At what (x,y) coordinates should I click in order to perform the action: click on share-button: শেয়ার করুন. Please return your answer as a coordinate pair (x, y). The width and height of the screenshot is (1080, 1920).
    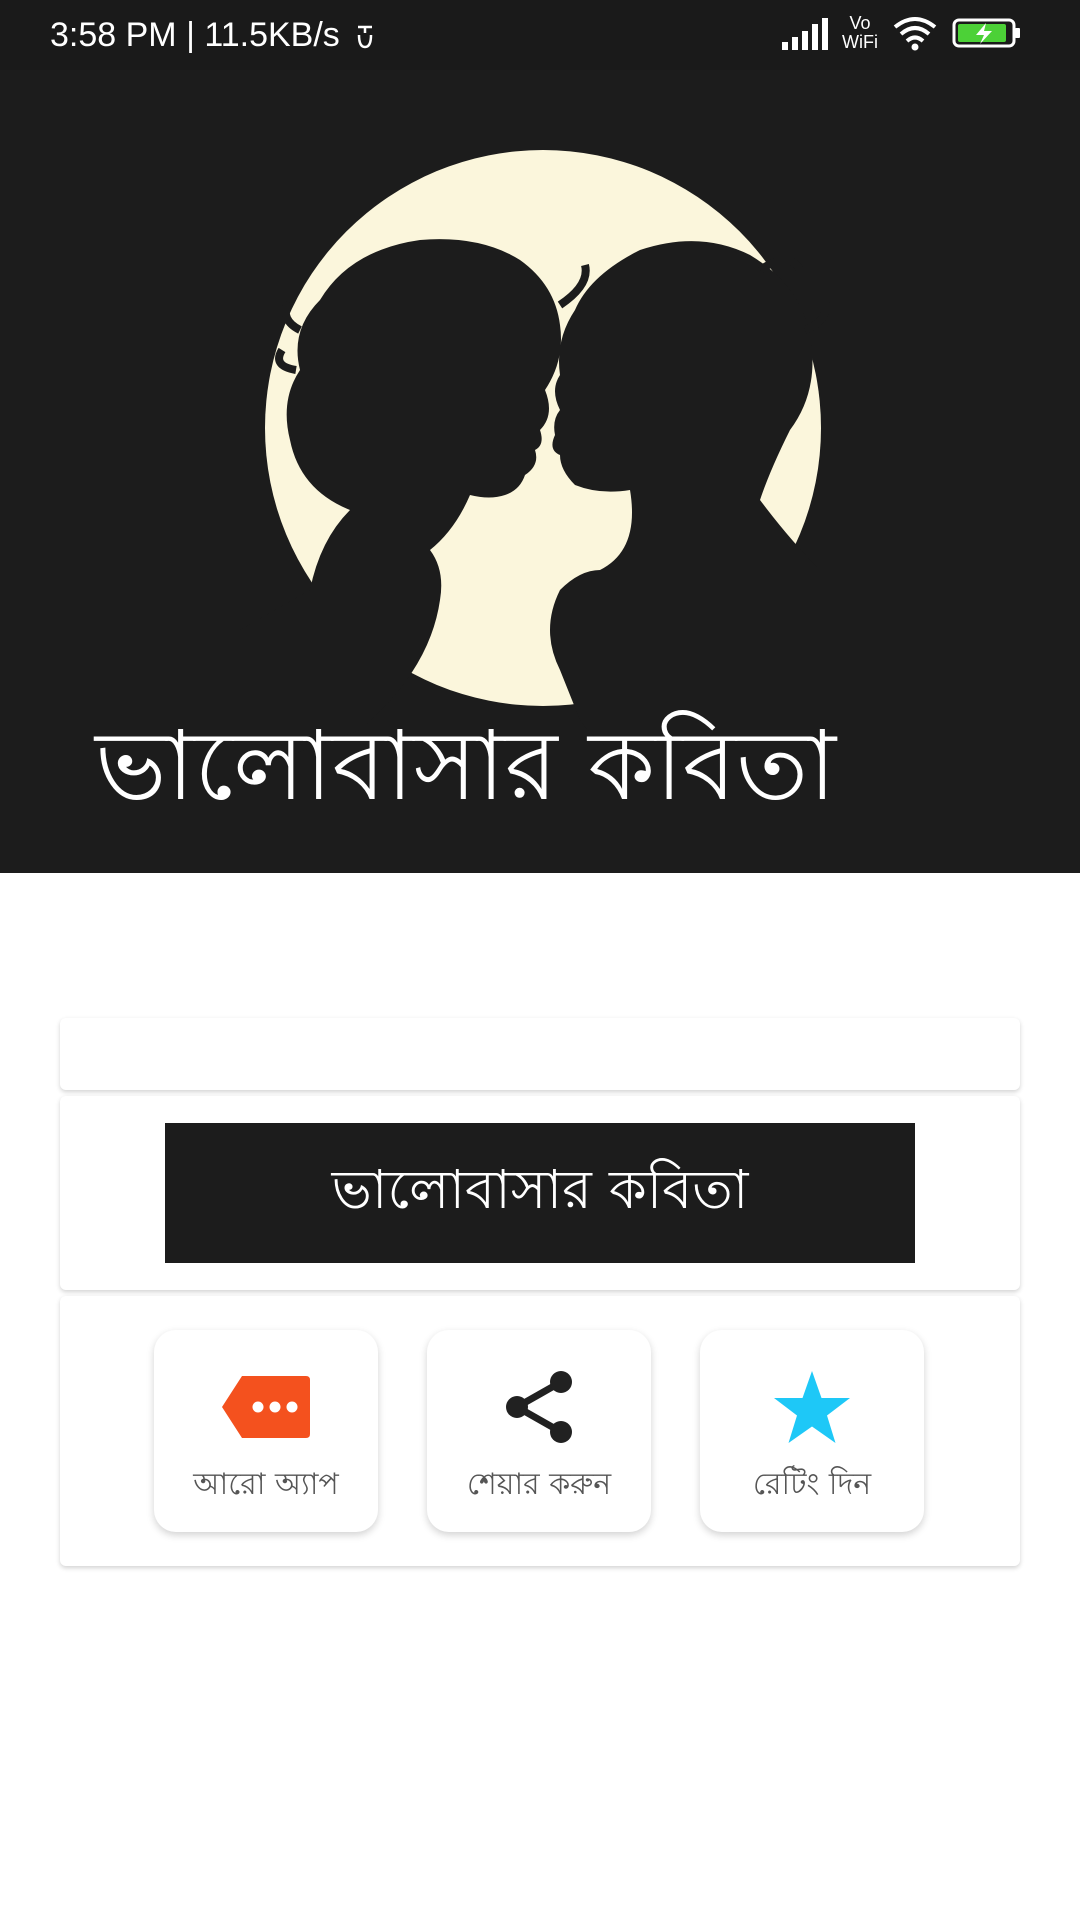
    Looking at the image, I should click on (539, 1431).